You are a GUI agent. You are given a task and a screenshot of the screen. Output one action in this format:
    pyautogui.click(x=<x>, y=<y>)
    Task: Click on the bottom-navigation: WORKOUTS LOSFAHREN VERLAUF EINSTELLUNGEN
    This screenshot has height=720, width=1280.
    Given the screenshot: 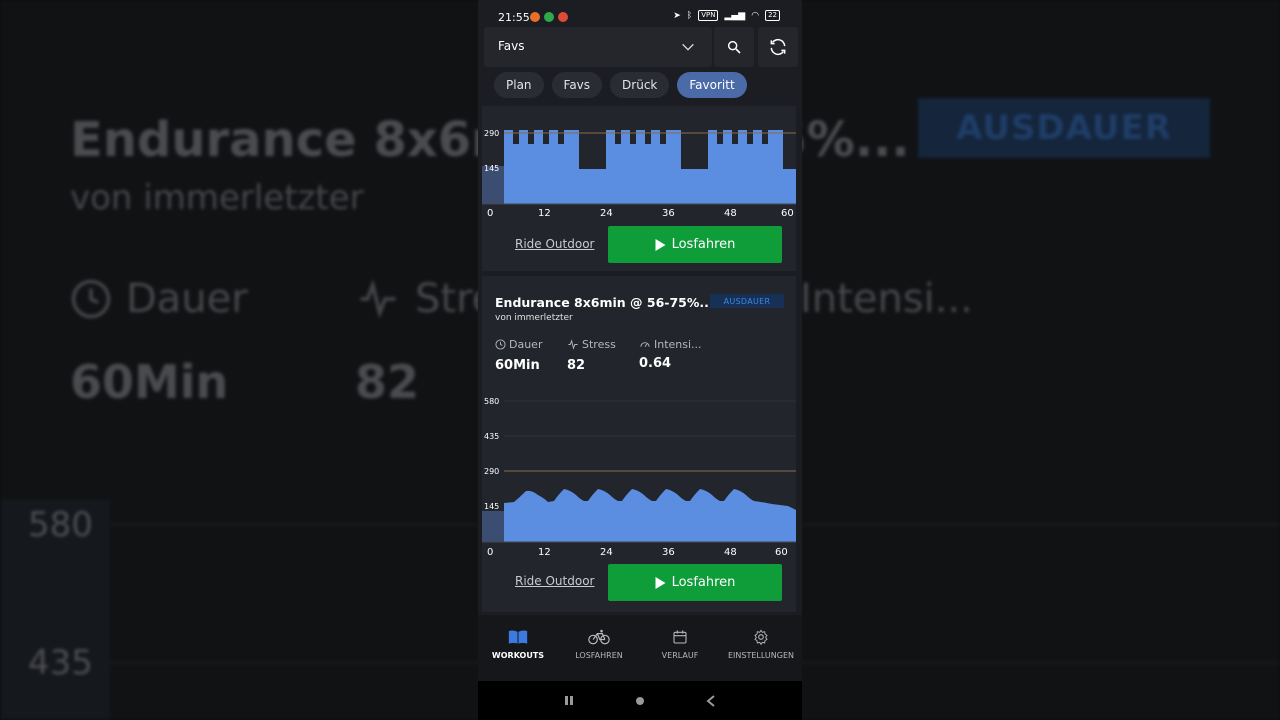 What is the action you would take?
    pyautogui.click(x=640, y=648)
    